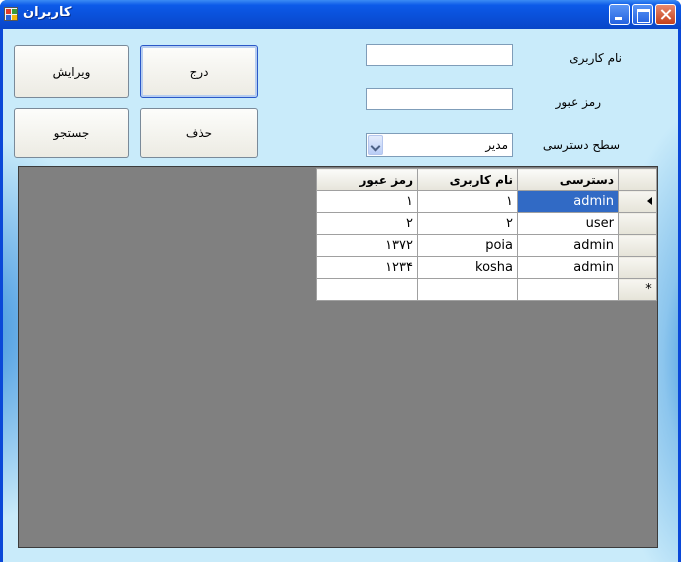  What do you see at coordinates (595, 58) in the screenshot?
I see `username-label: نام کاربری` at bounding box center [595, 58].